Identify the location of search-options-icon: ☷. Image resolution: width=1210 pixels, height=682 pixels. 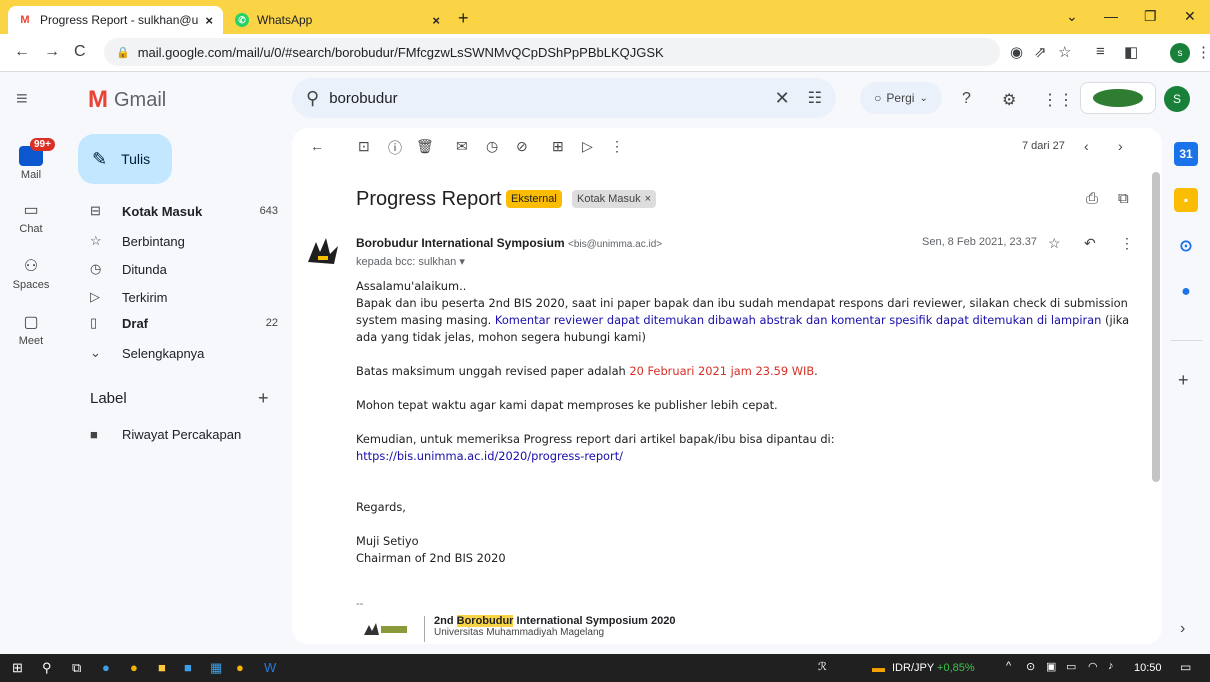
(815, 98).